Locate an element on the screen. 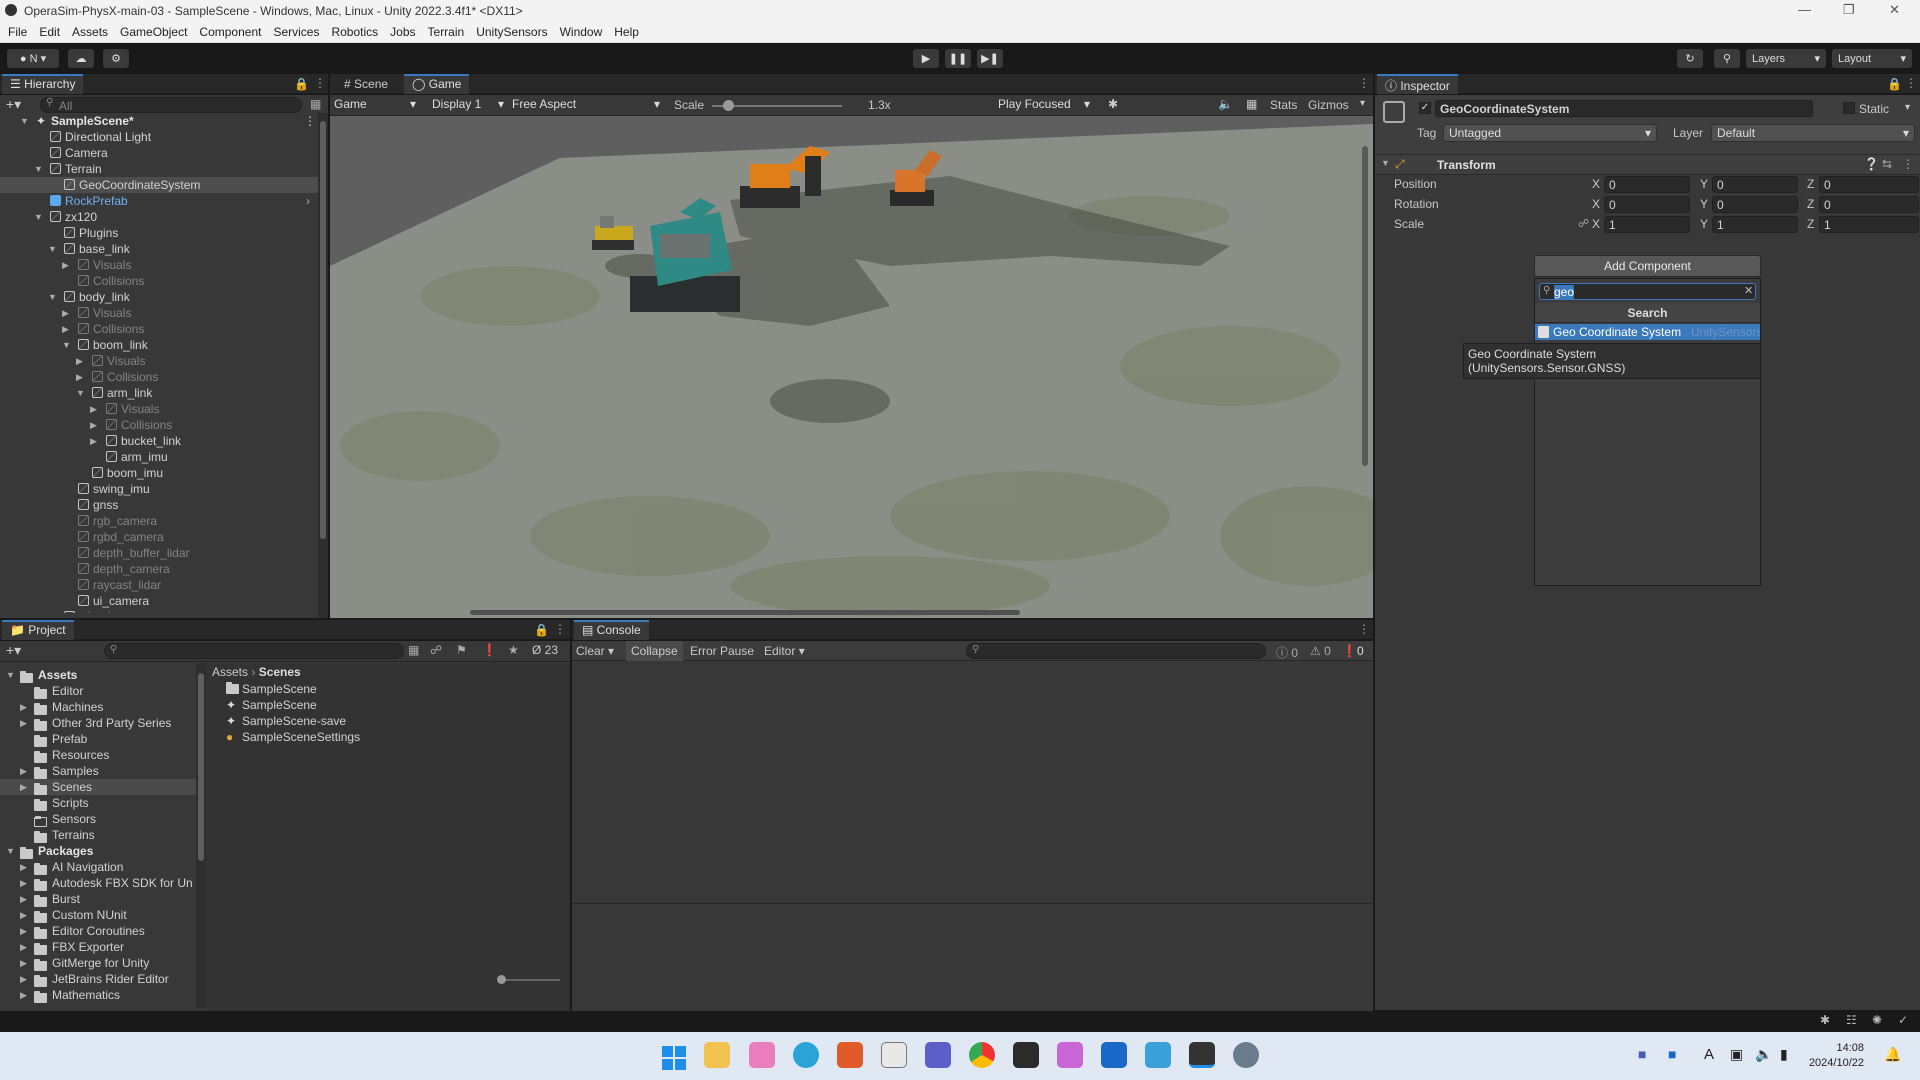 The width and height of the screenshot is (1920, 1080). maximize-icon: ❐ is located at coordinates (1849, 10).